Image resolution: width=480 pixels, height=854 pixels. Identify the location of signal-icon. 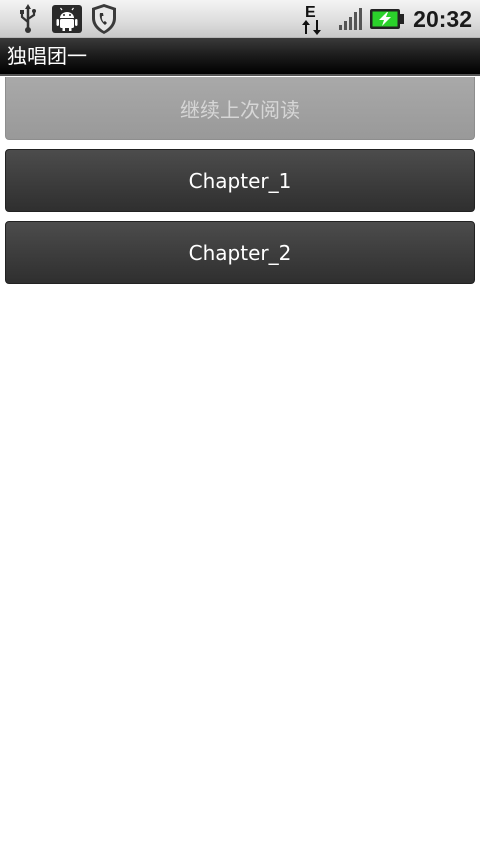
(351, 19).